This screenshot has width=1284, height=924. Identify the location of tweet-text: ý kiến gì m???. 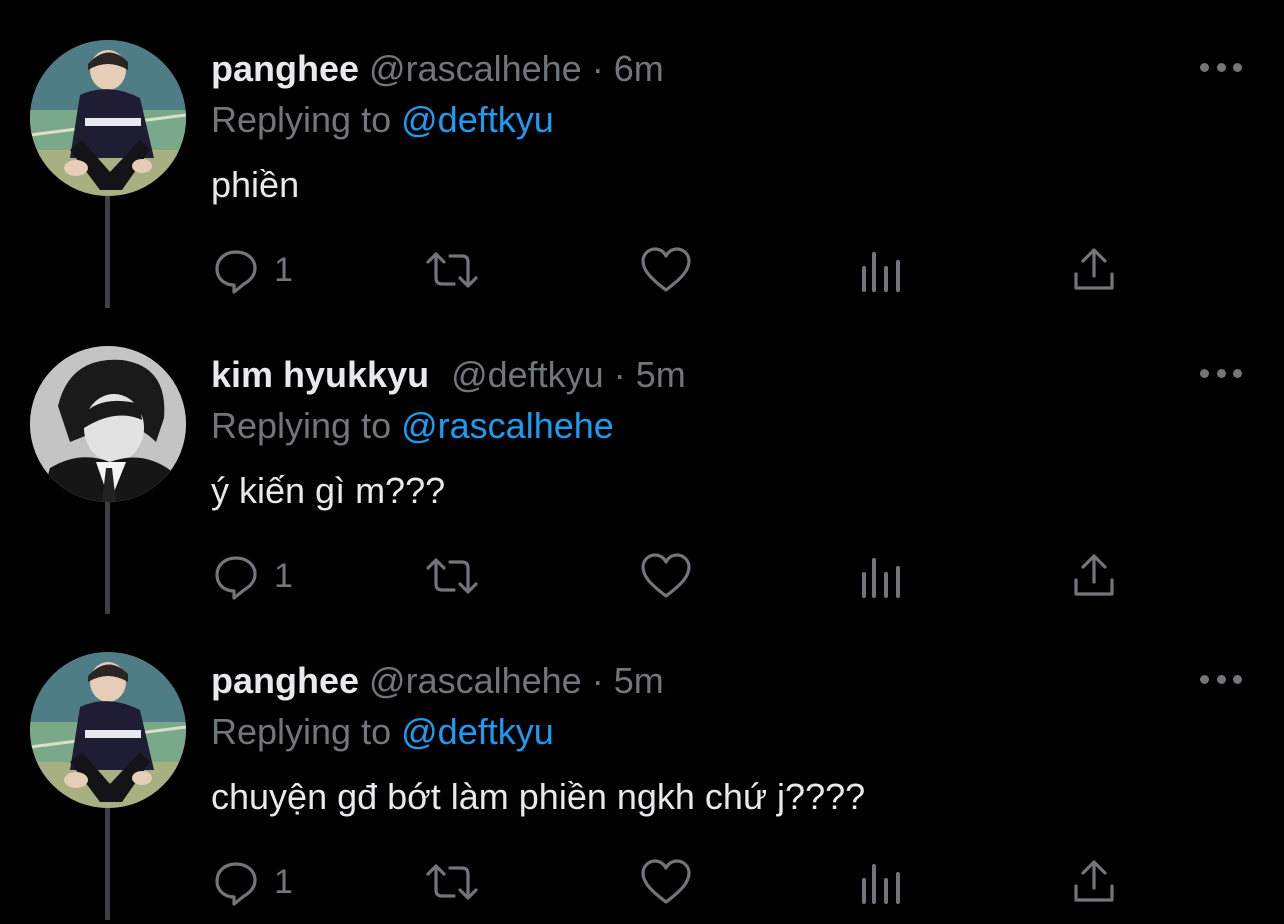
(328, 490).